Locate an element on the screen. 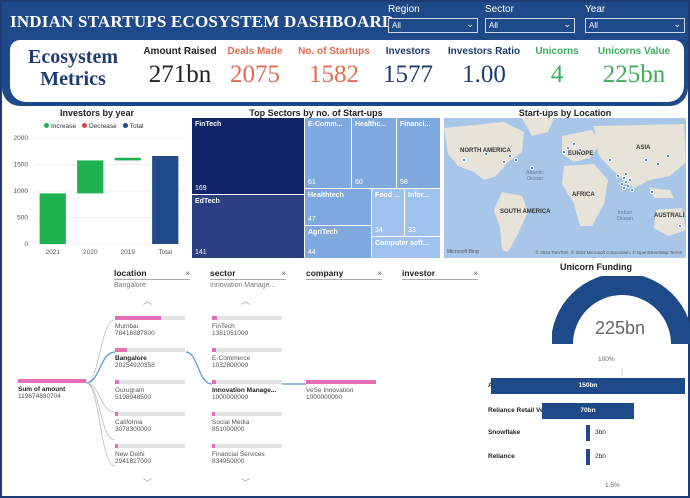  root-bar is located at coordinates (52, 381).